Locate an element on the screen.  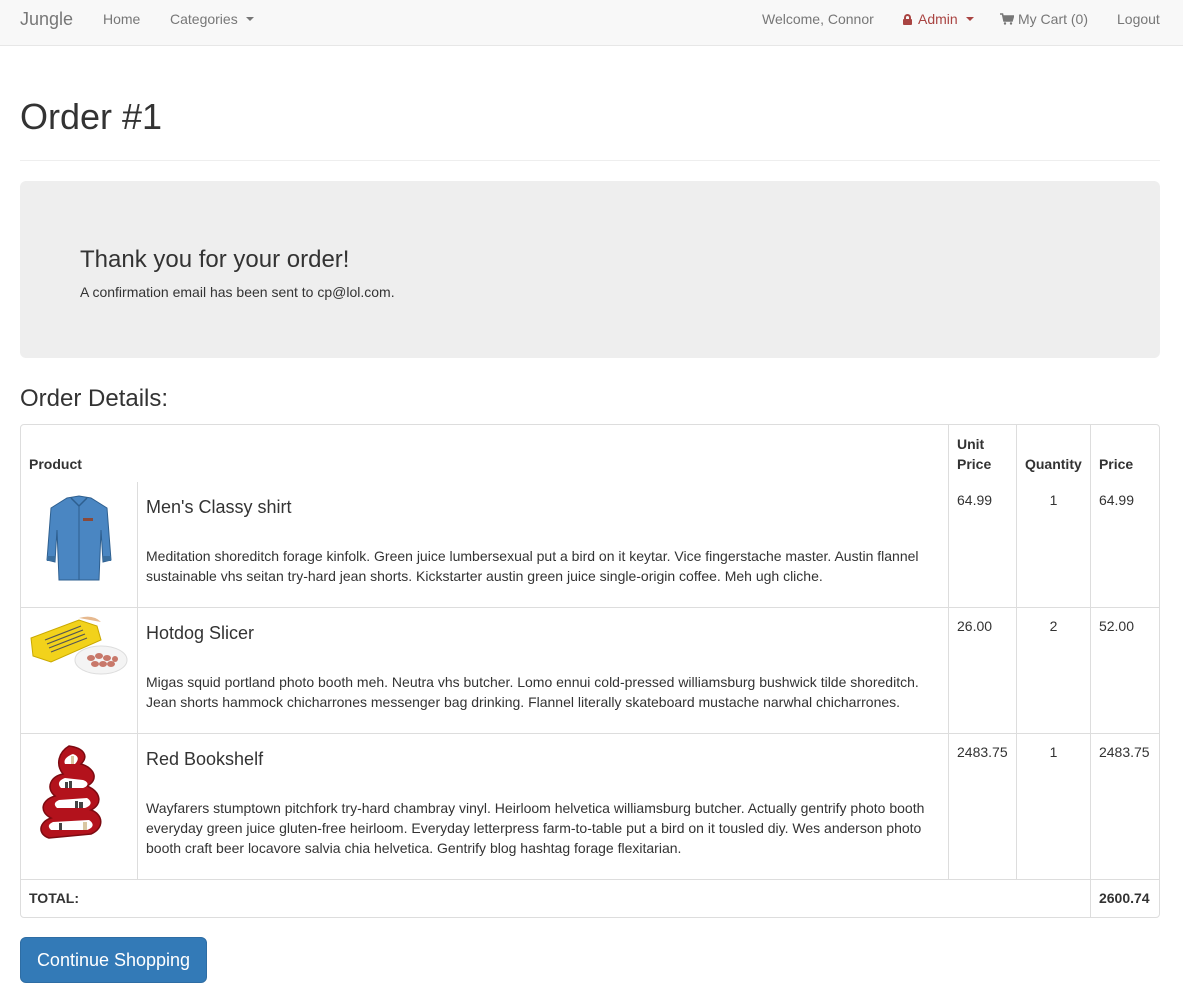
product-name: Red Bookshelf is located at coordinates (205, 759).